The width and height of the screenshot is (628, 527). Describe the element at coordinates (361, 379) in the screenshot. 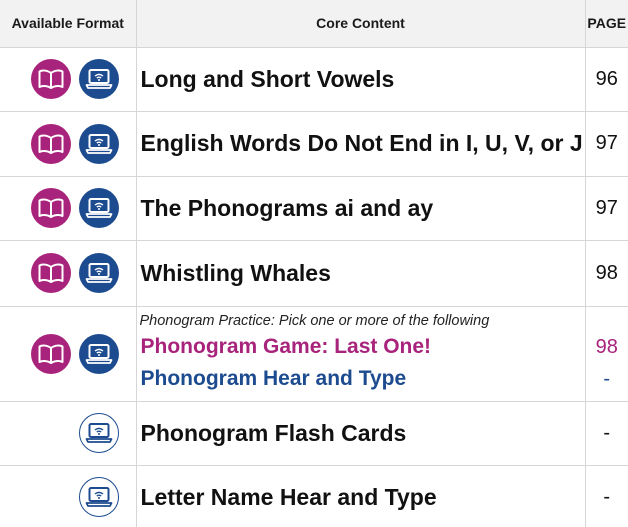

I see `practice-option-hear-and-type: Phonogram Hear and Type` at that location.